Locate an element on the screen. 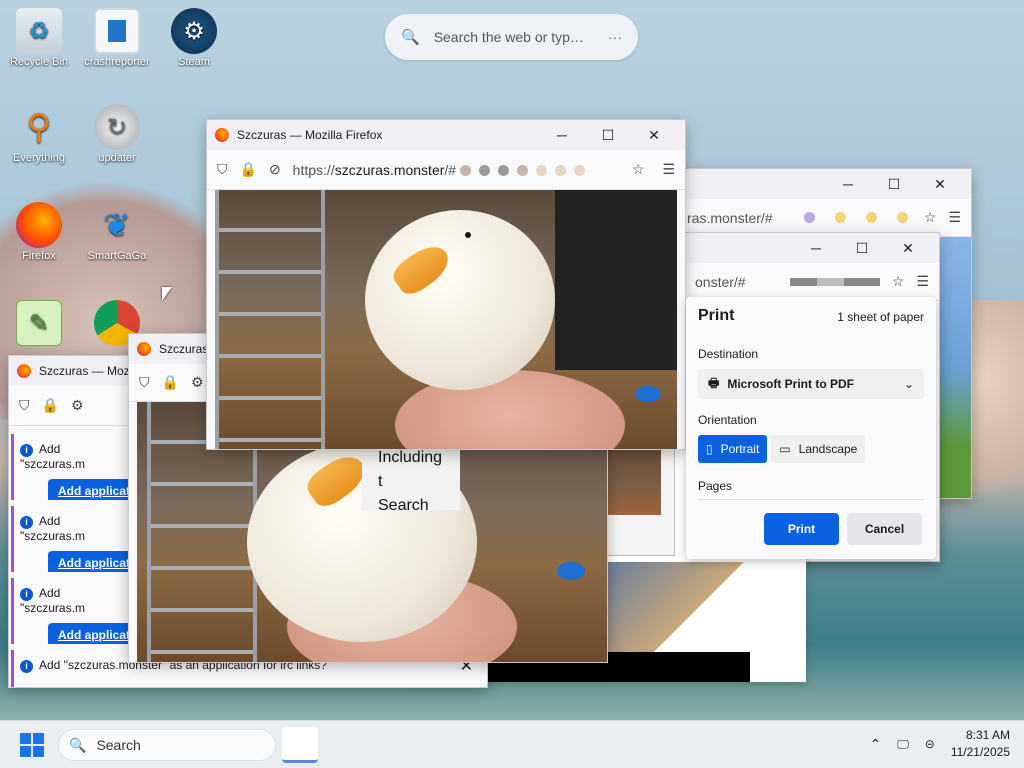  desktop-icon-label: updater is located at coordinates (117, 158).